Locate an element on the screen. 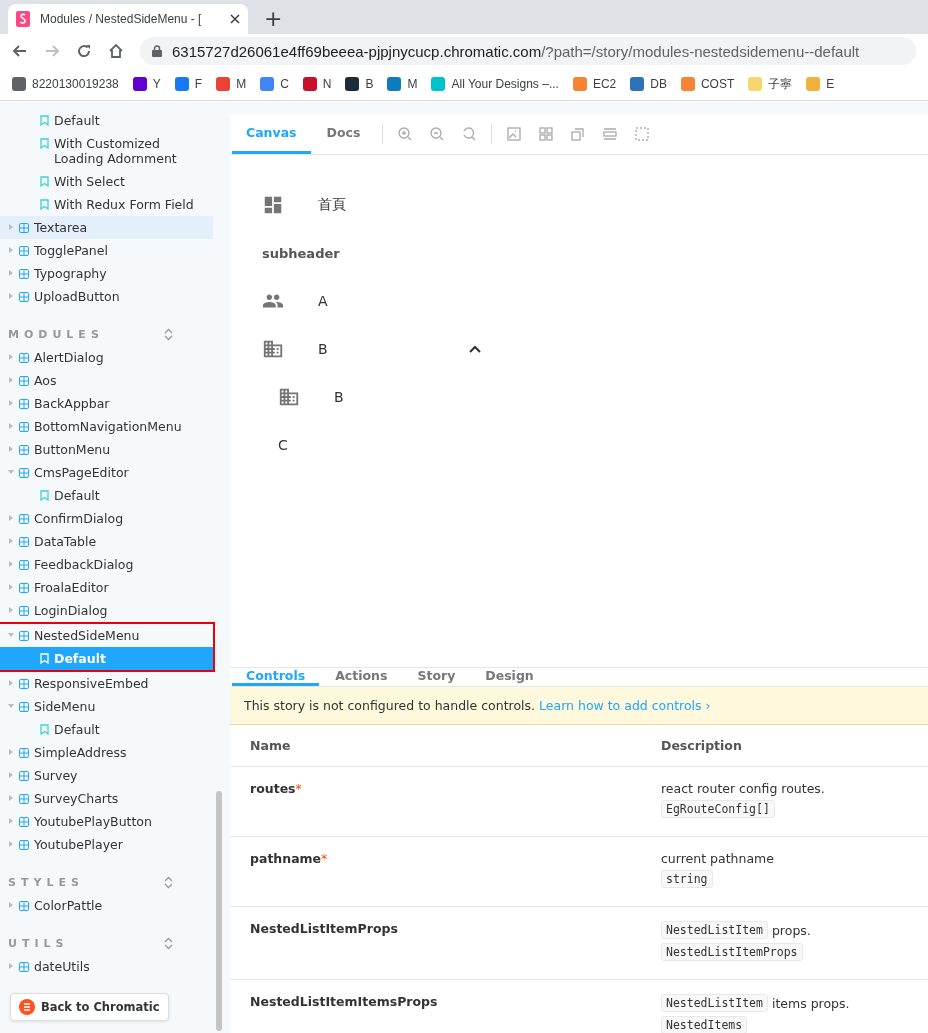  tab: Story is located at coordinates (436, 677).